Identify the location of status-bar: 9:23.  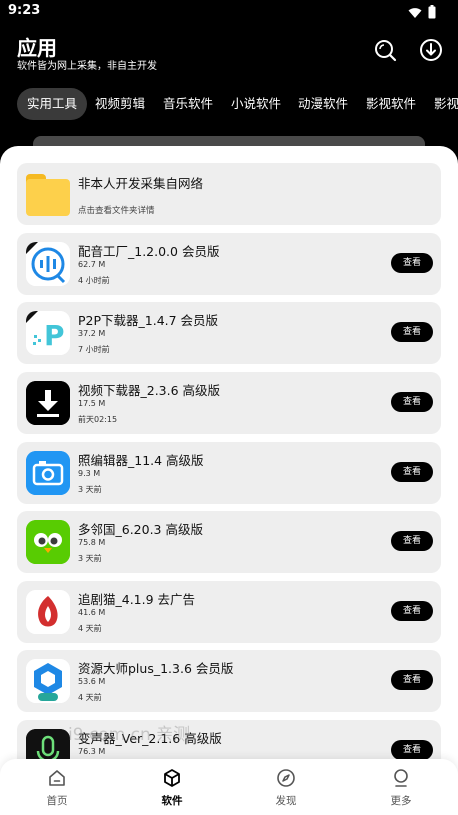
(229, 11).